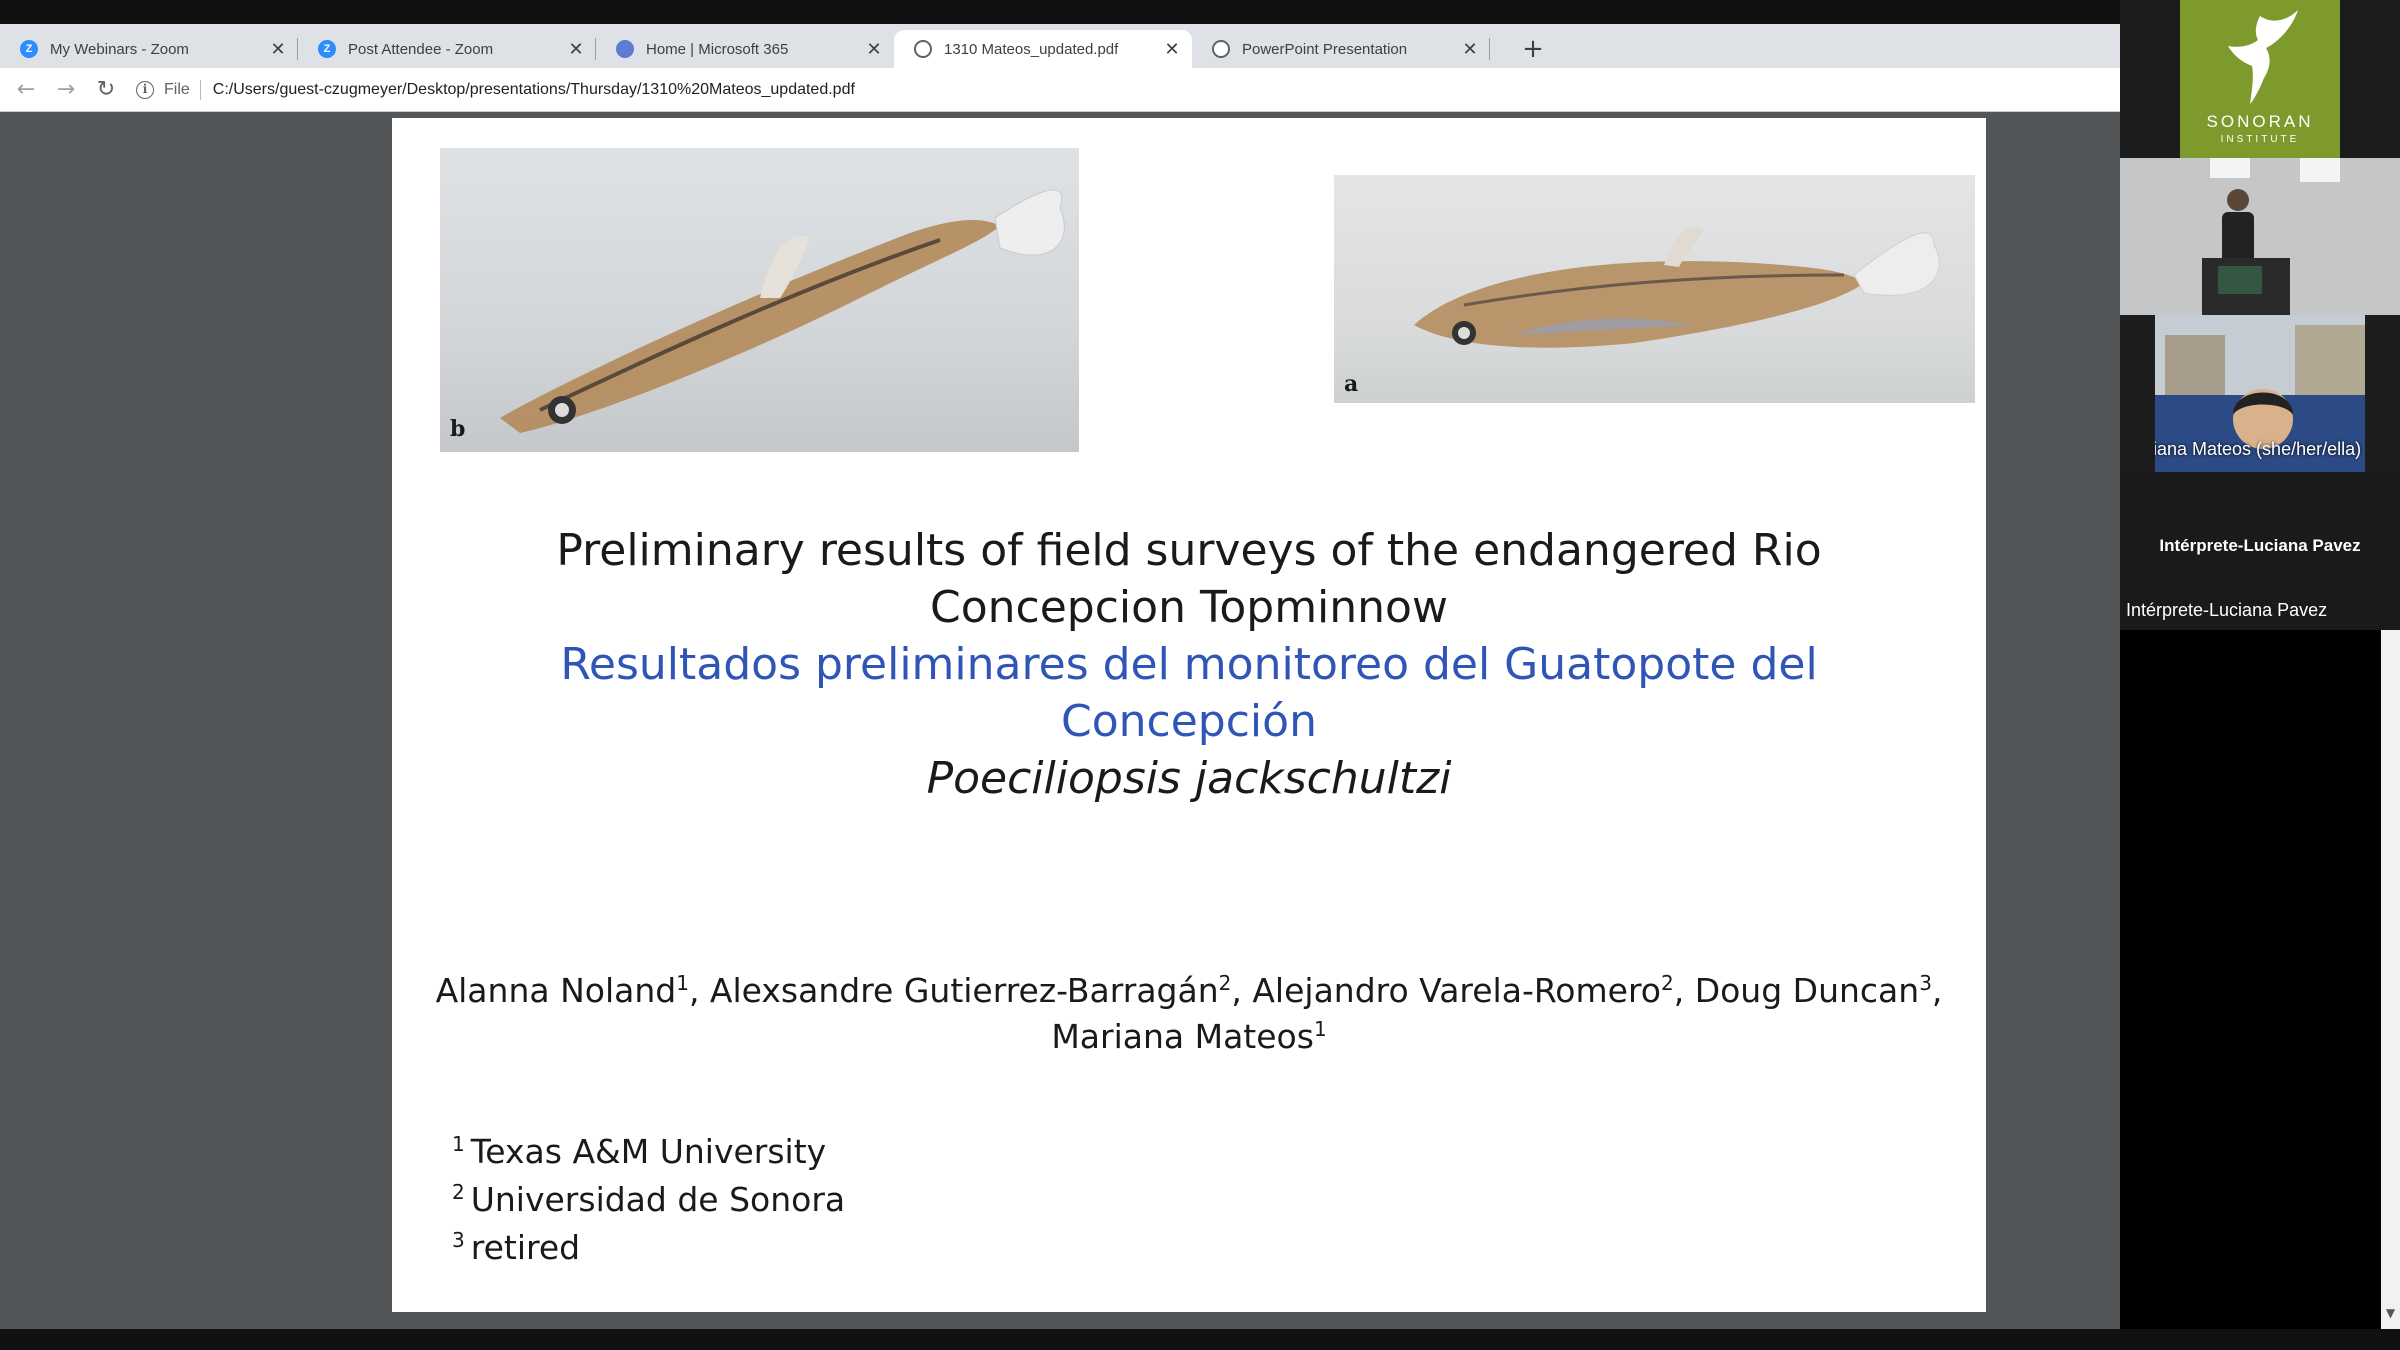 Image resolution: width=2400 pixels, height=1350 pixels. I want to click on tab-title: My Webinars - Zoom, so click(119, 49).